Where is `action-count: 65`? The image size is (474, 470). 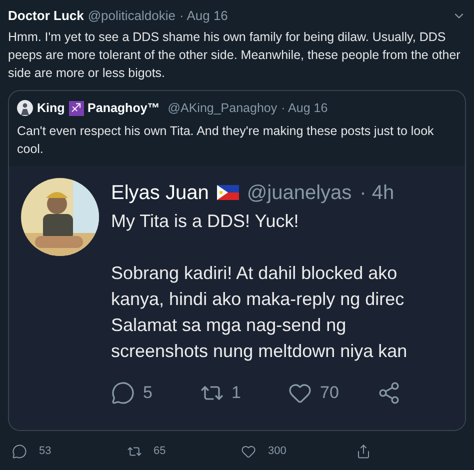
action-count: 65 is located at coordinates (160, 451).